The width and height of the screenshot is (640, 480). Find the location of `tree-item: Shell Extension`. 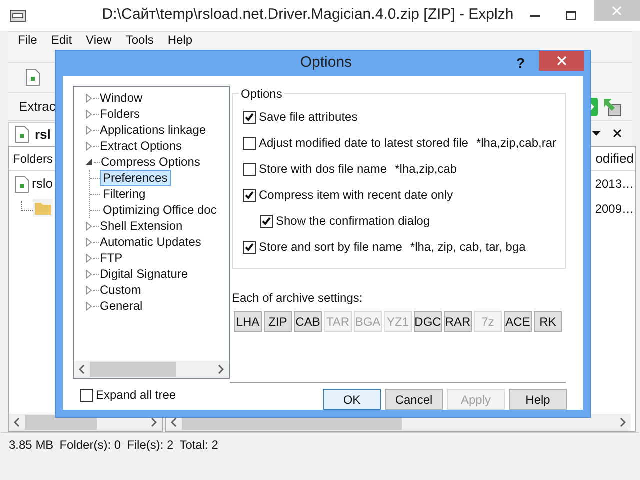

tree-item: Shell Extension is located at coordinates (141, 226).